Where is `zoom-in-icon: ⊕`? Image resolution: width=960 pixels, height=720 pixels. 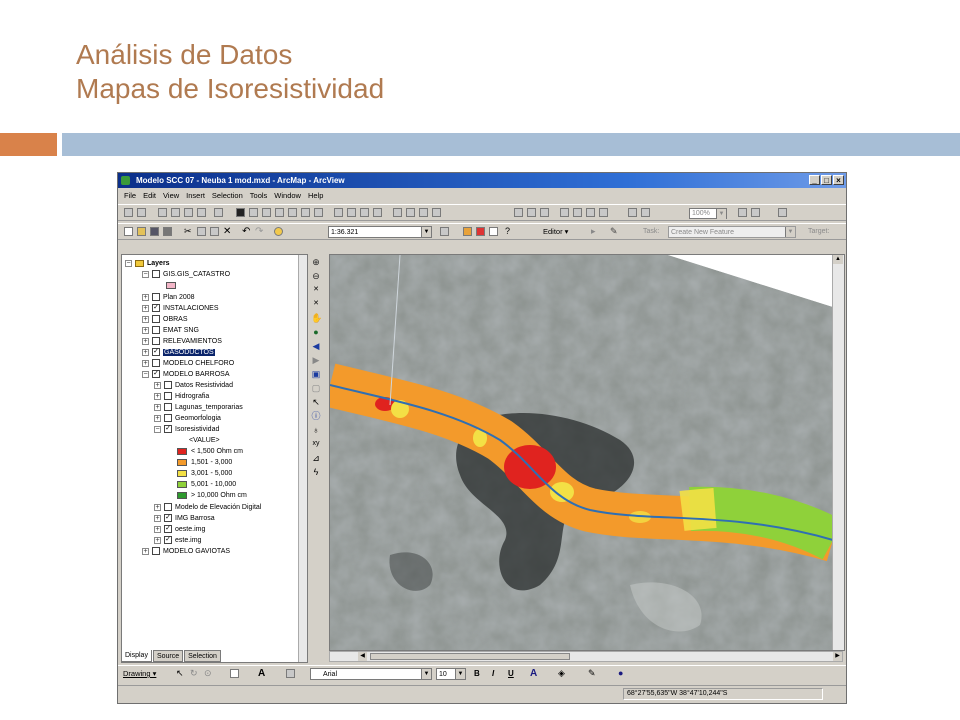
zoom-in-icon: ⊕ is located at coordinates (316, 262).